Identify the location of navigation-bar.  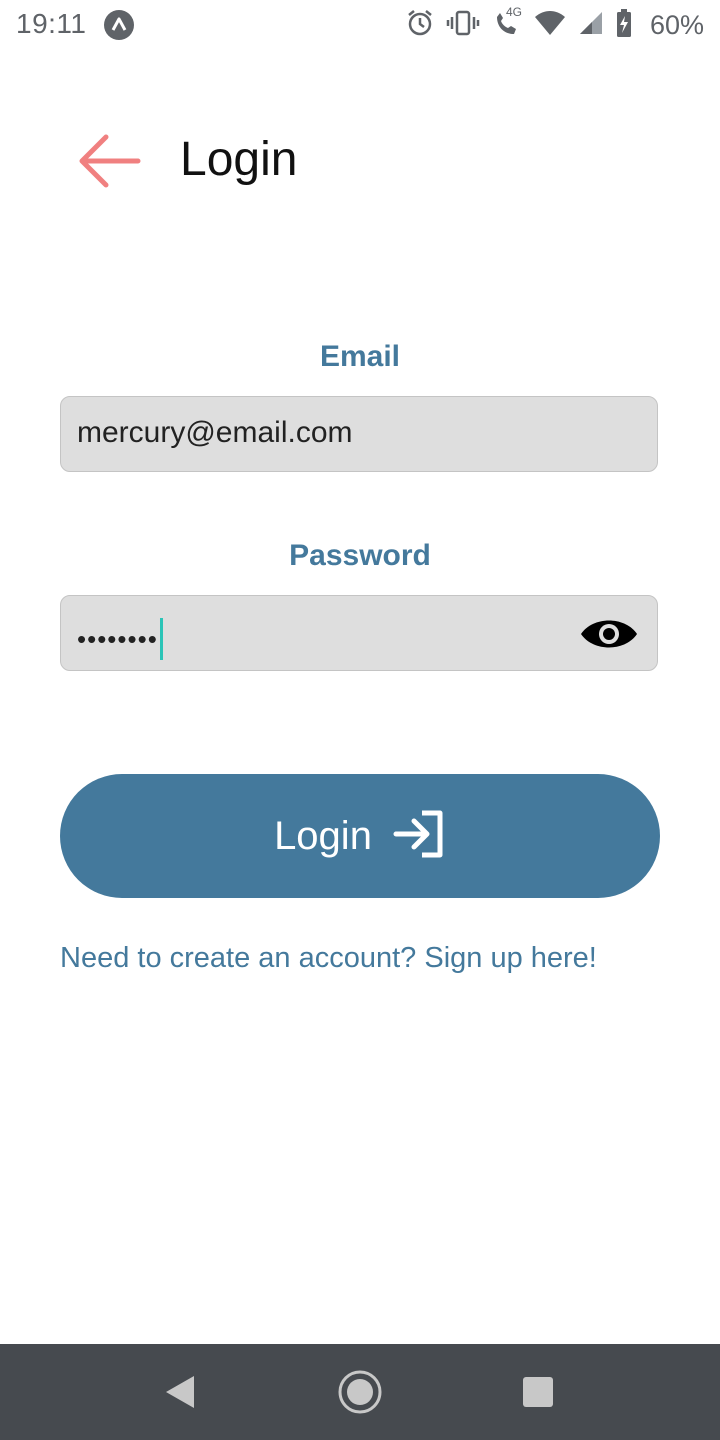
(360, 1392).